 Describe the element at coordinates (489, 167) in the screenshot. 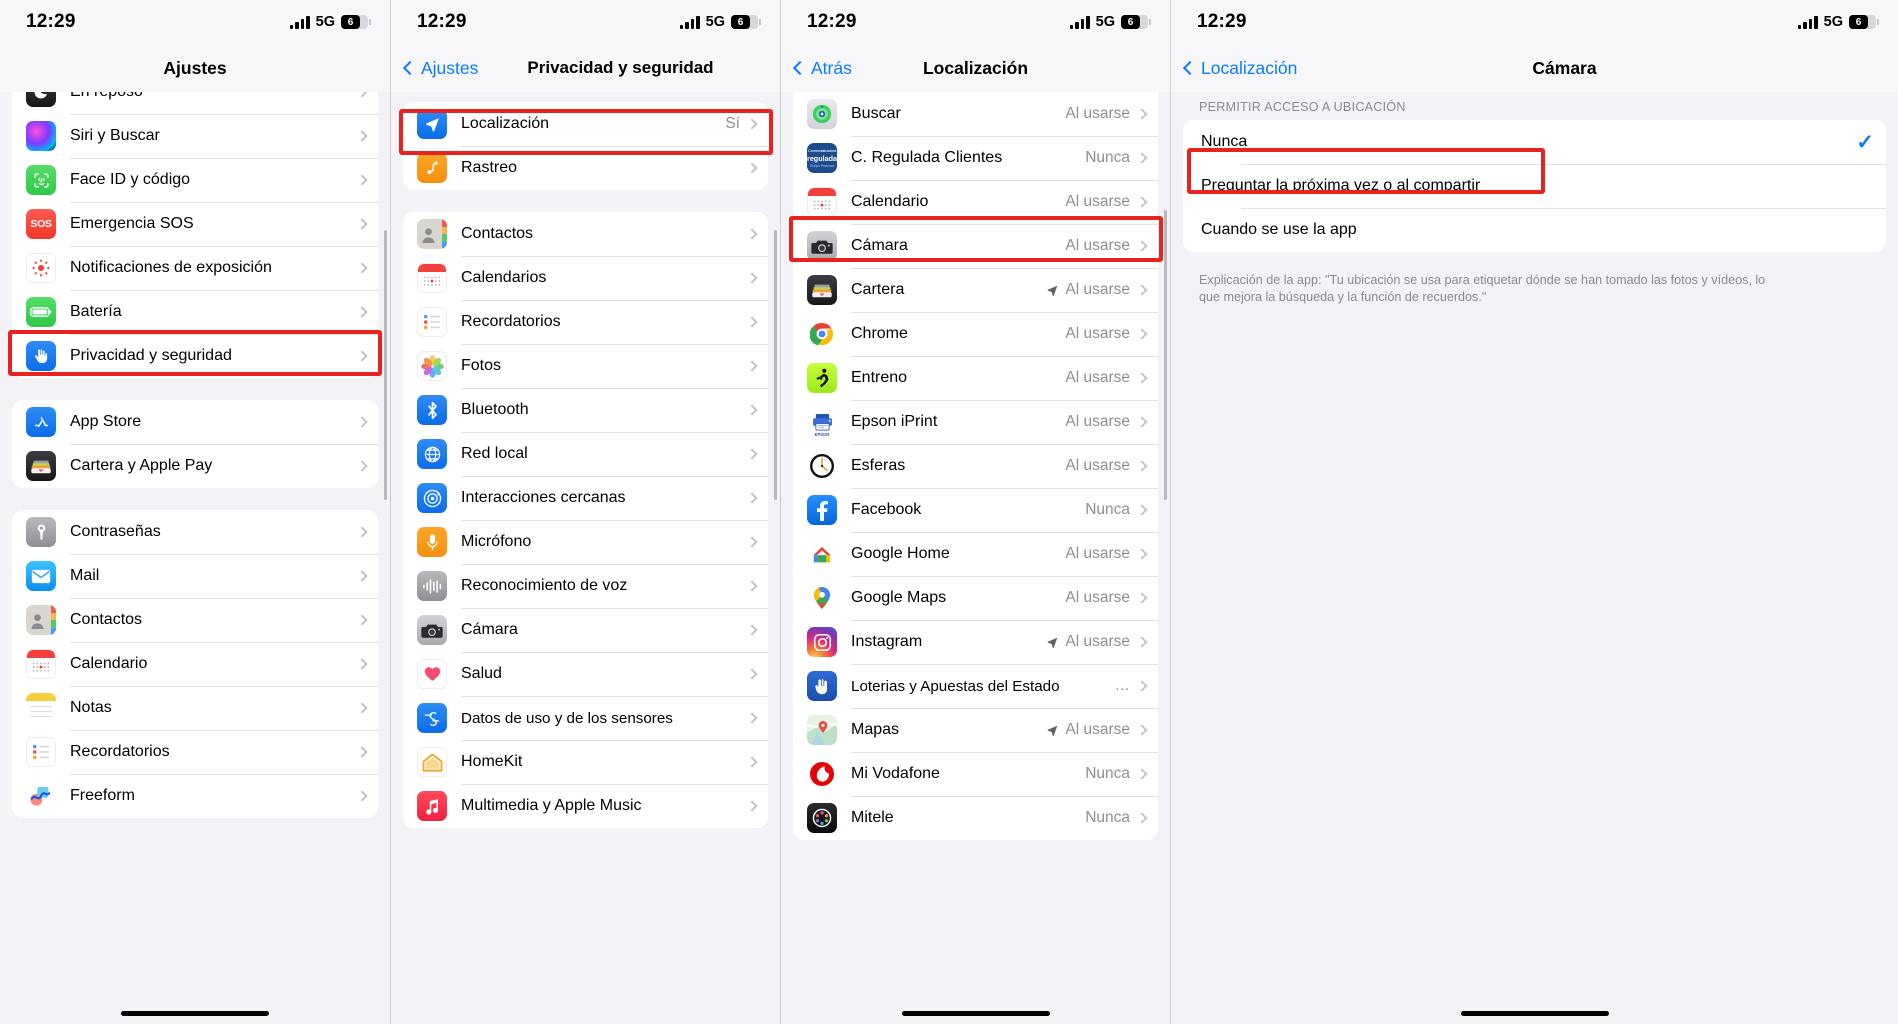

I see `row-label: Rastreo` at that location.